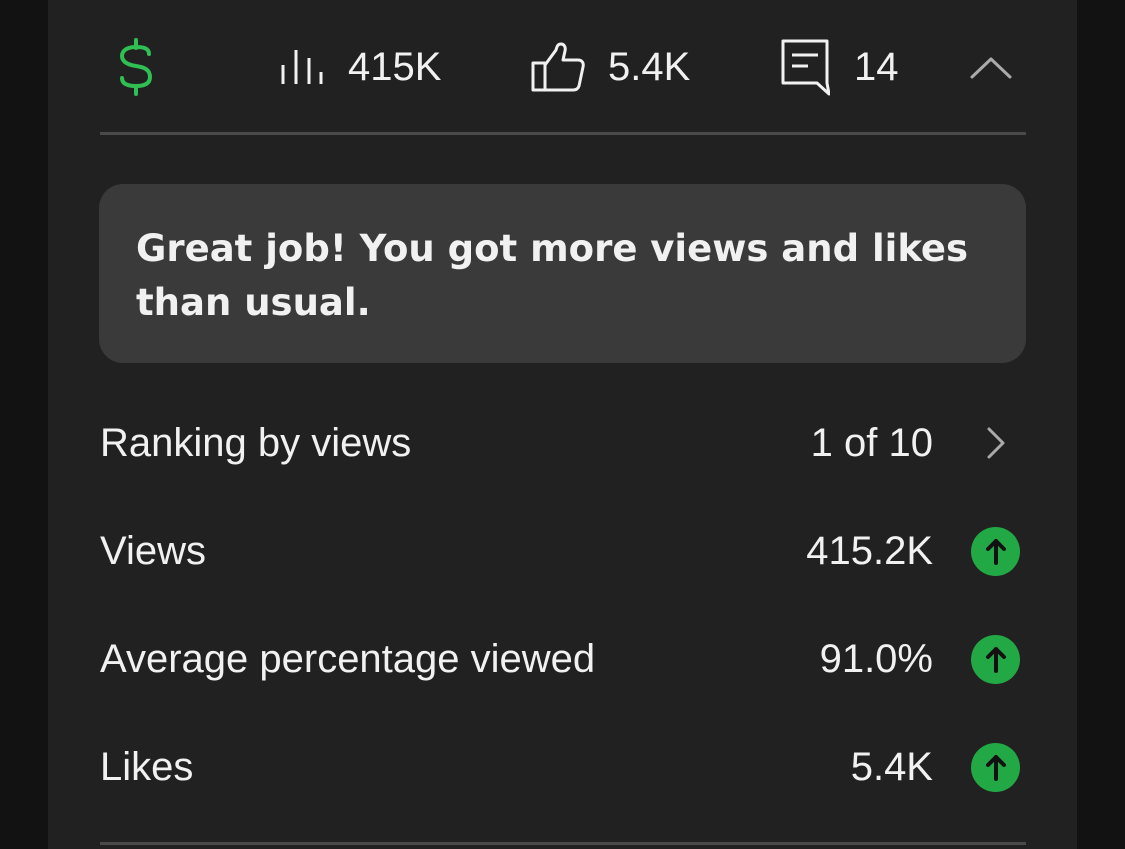 The width and height of the screenshot is (1125, 849). Describe the element at coordinates (995, 443) in the screenshot. I see `chevron-right-icon` at that location.